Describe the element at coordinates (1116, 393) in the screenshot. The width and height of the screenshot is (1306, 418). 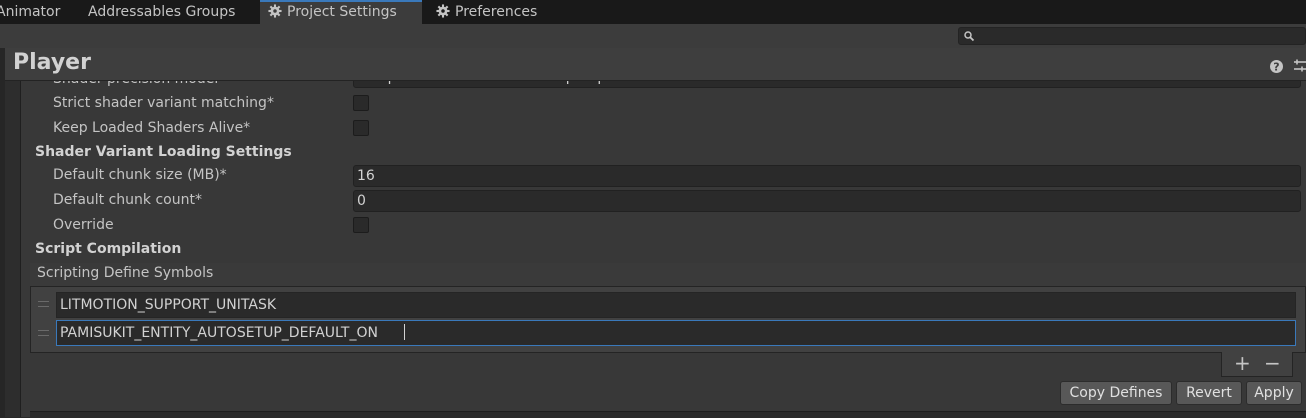
I see `copy-defines-button: Copy Defines` at that location.